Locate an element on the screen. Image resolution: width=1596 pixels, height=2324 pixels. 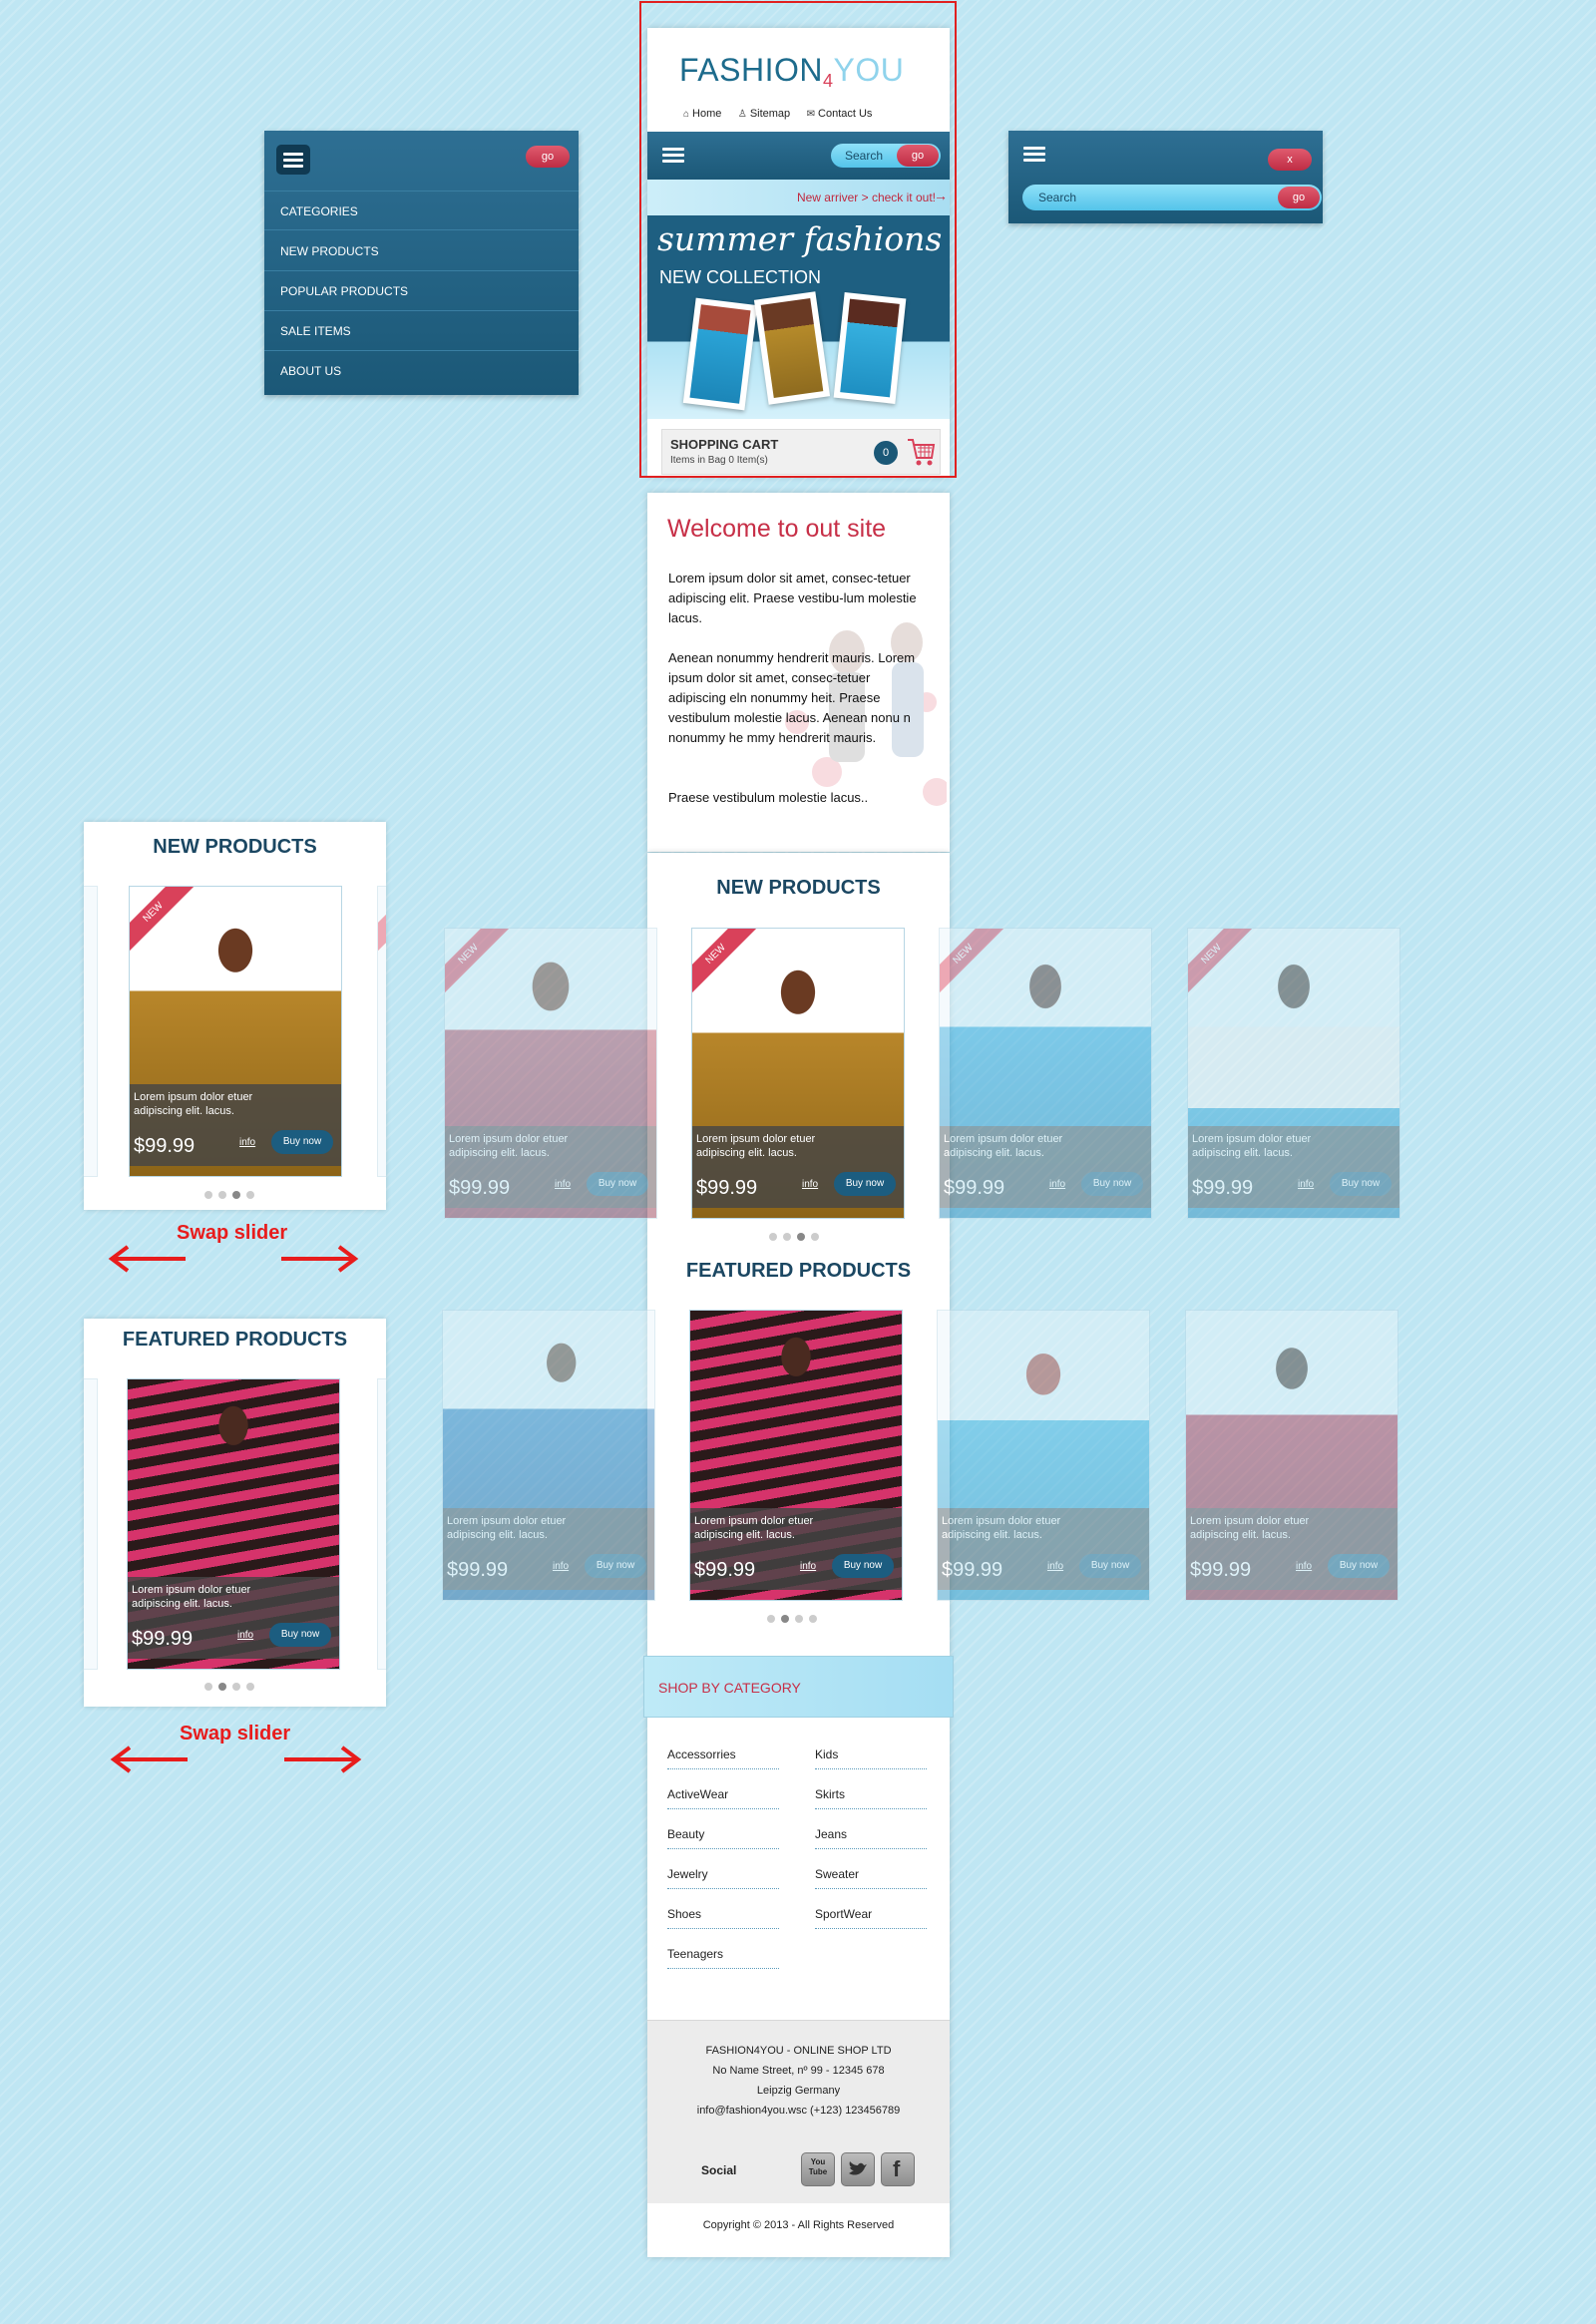
search-go-button: go is located at coordinates (1299, 197).